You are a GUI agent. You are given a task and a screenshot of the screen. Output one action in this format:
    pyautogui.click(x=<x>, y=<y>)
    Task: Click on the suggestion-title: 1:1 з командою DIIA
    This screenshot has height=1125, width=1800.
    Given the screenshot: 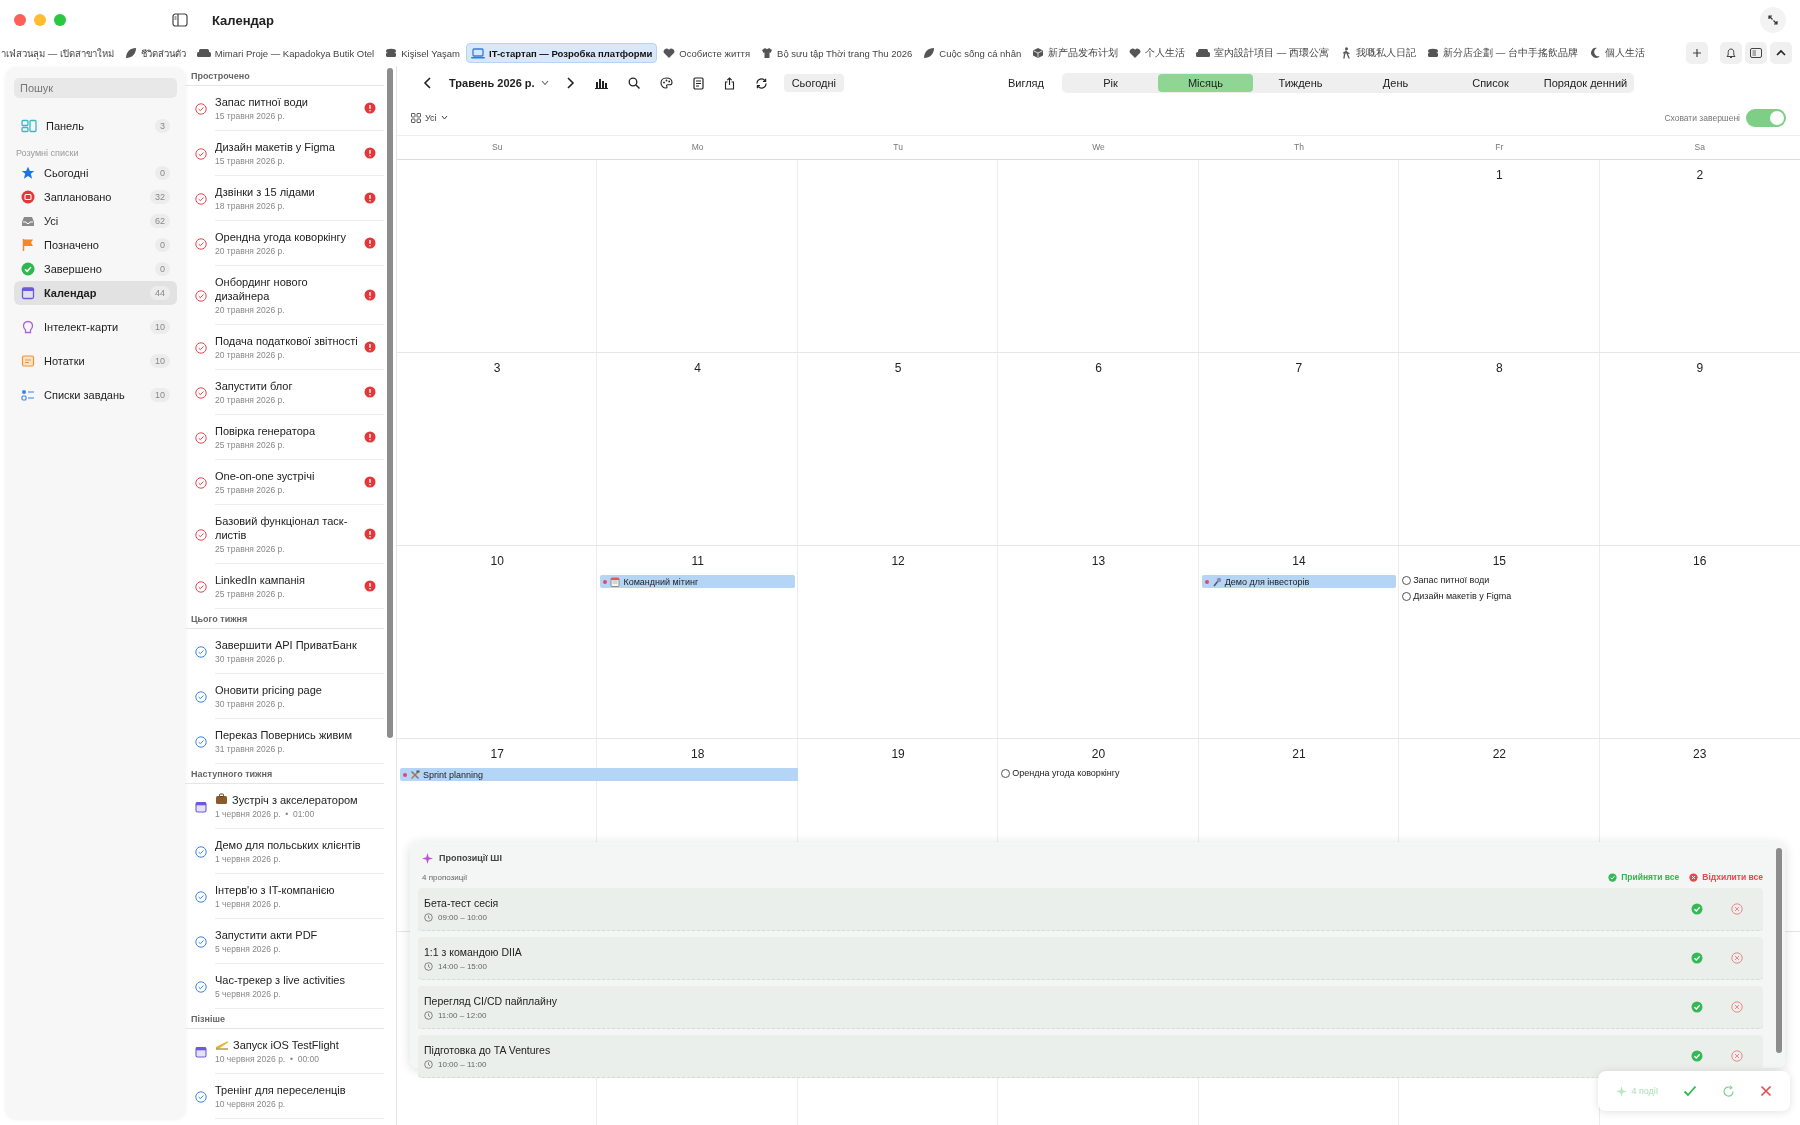 What is the action you would take?
    pyautogui.click(x=473, y=951)
    